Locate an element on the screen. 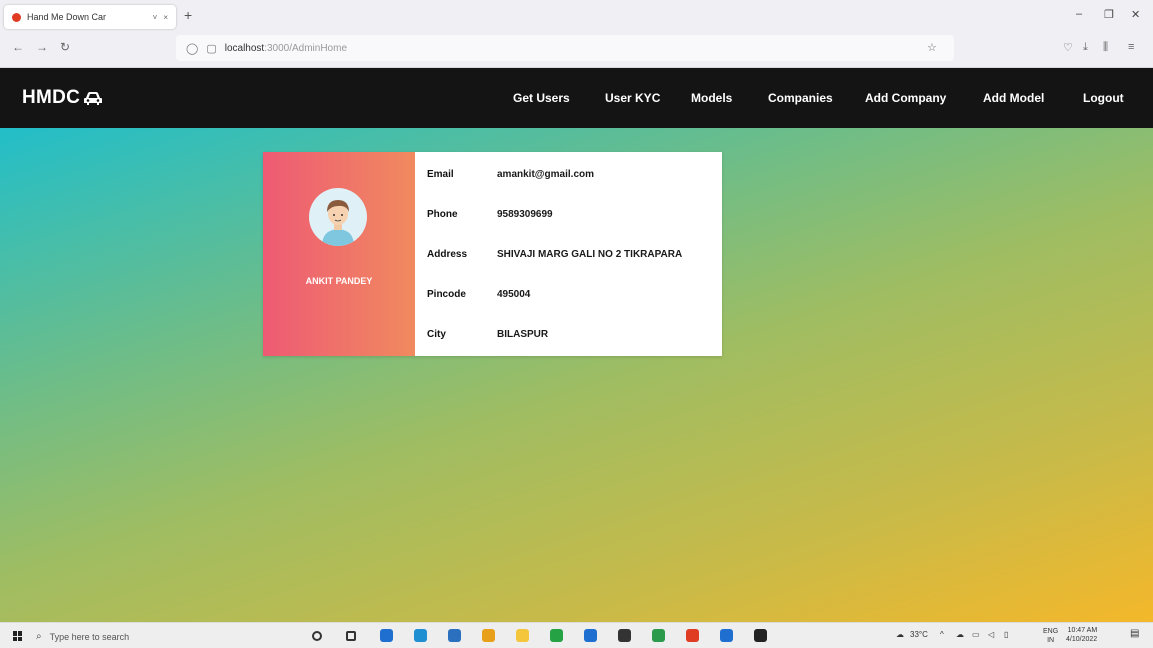 This screenshot has height=648, width=1153. tray-chevron-icon: ^ is located at coordinates (942, 634).